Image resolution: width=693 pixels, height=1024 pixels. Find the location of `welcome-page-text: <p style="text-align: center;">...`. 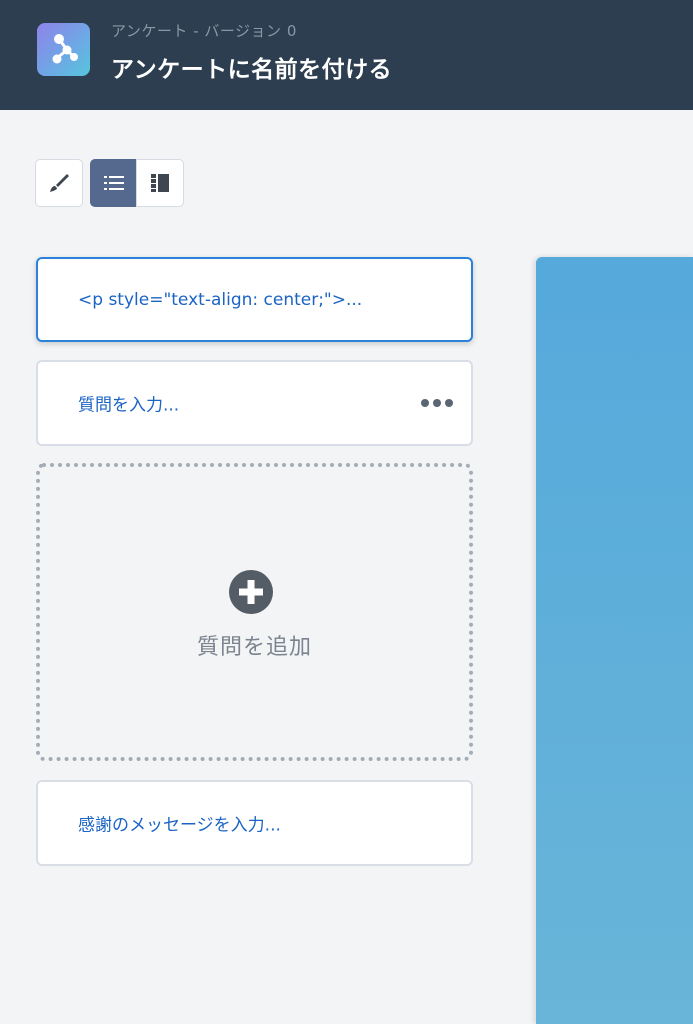

welcome-page-text: <p style="text-align: center;">... is located at coordinates (220, 299).